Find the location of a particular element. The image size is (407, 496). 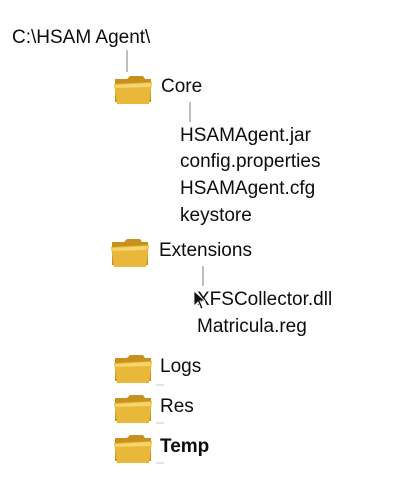

file-label: Matricula.reg is located at coordinates (252, 326).